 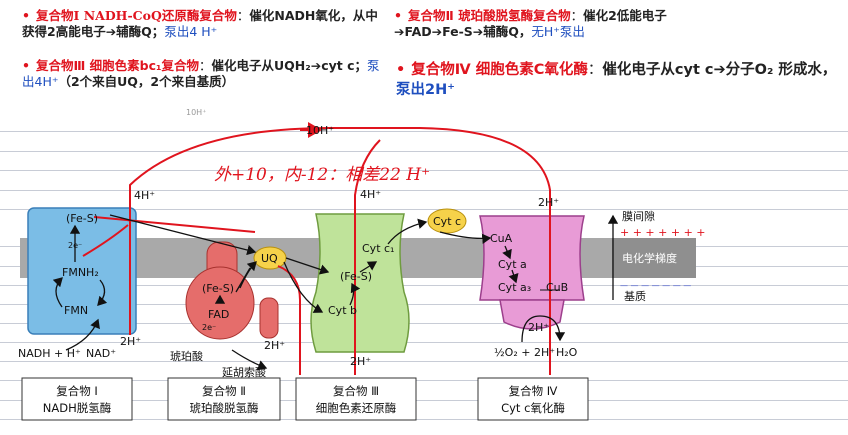 I want to click on cub-label: CuB, so click(x=557, y=287).